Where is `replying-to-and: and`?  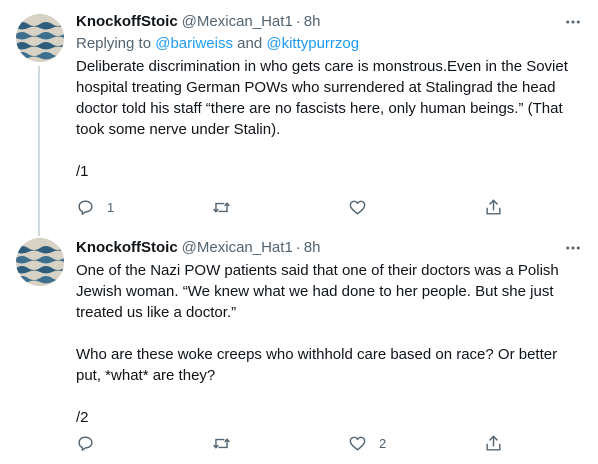 replying-to-and: and is located at coordinates (249, 43).